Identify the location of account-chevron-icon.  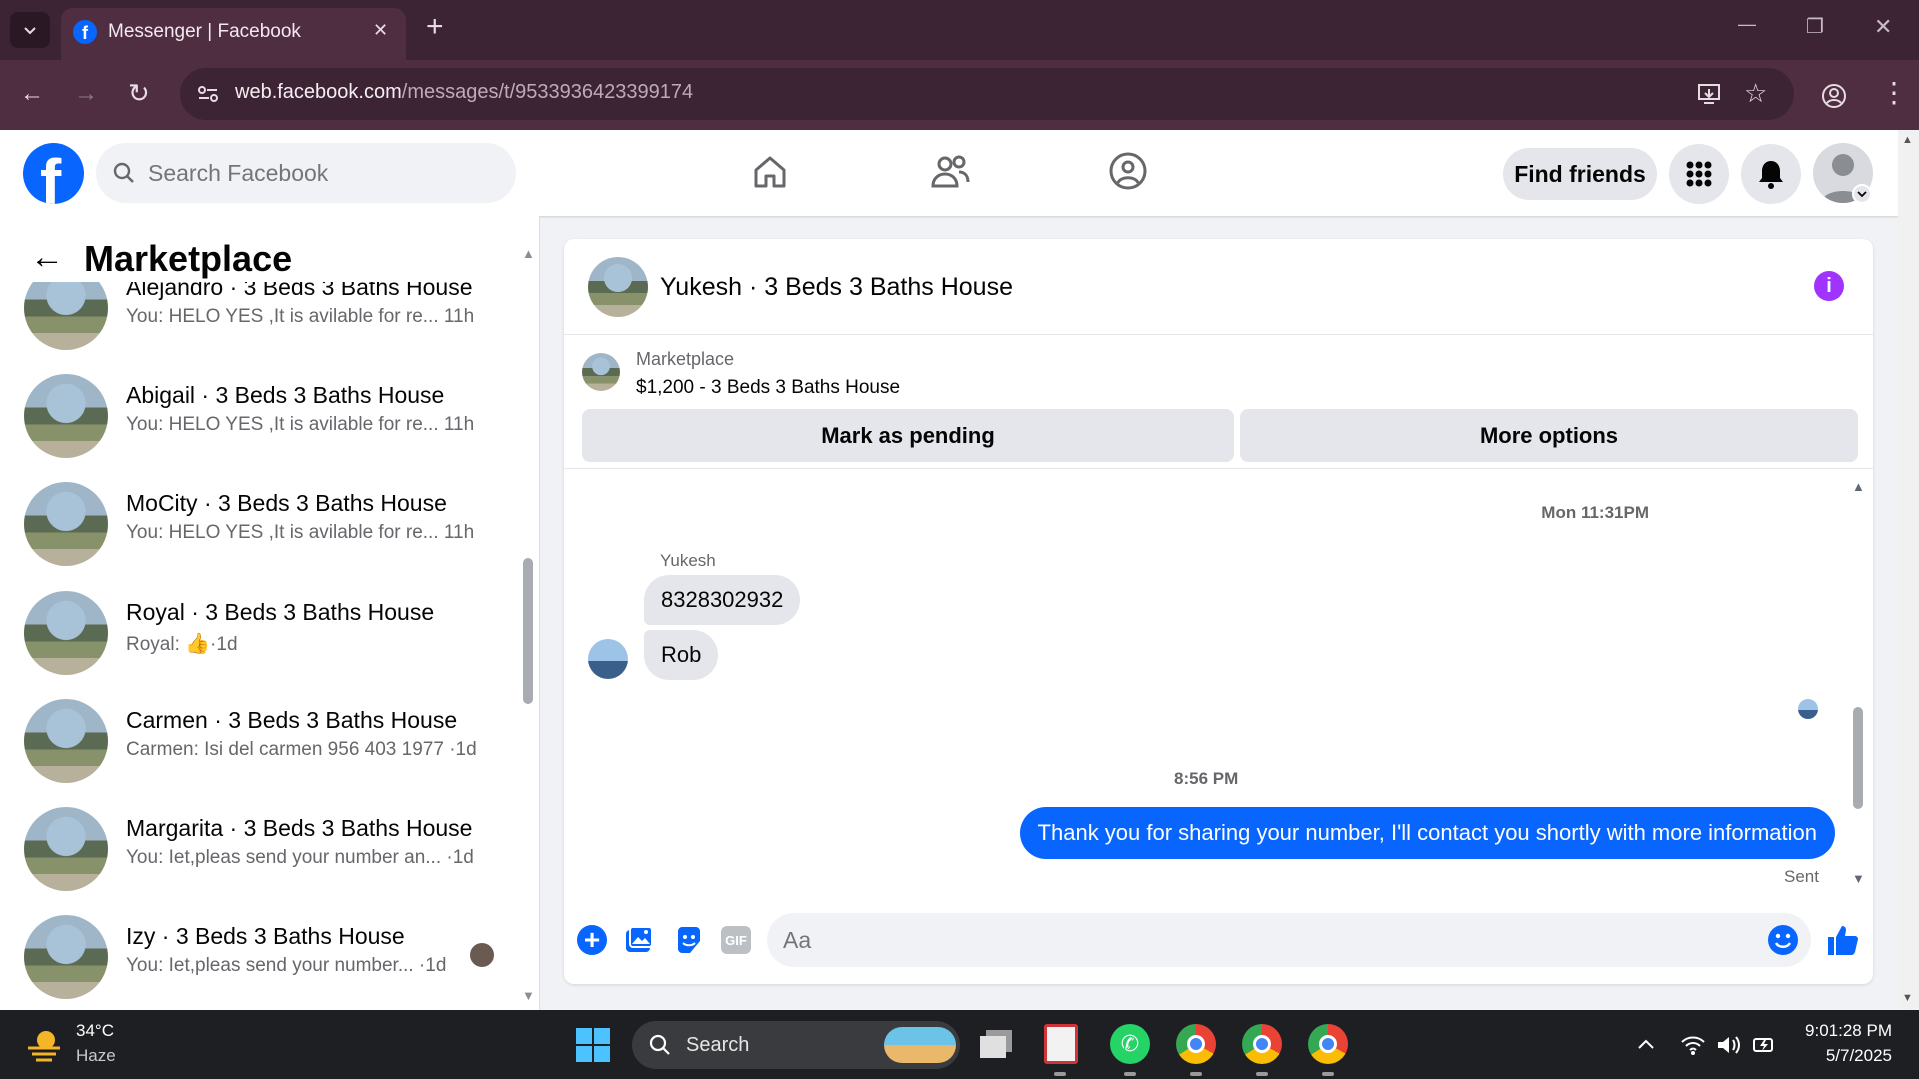
(1862, 194).